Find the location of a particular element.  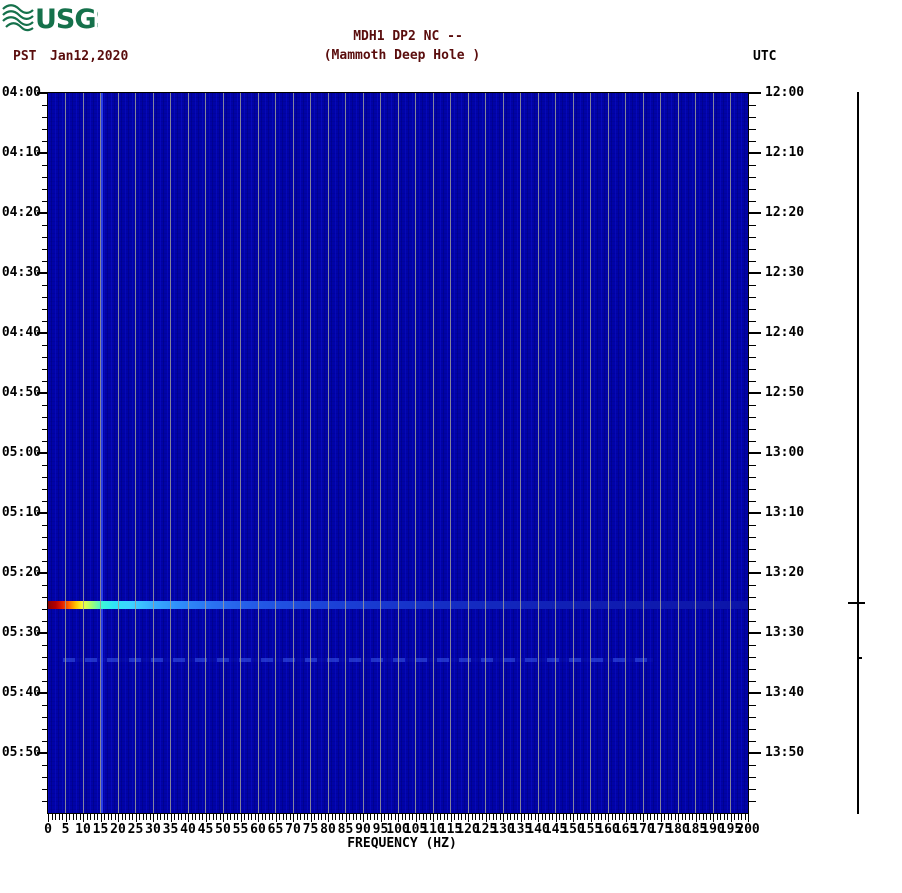

timezone-left-label: PST is located at coordinates (25, 56).